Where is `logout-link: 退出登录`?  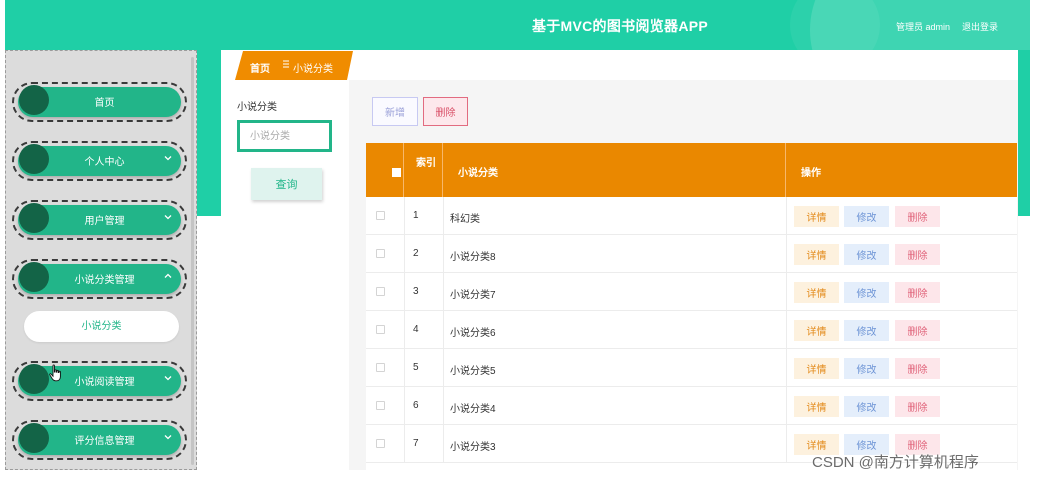
logout-link: 退出登录 is located at coordinates (980, 26).